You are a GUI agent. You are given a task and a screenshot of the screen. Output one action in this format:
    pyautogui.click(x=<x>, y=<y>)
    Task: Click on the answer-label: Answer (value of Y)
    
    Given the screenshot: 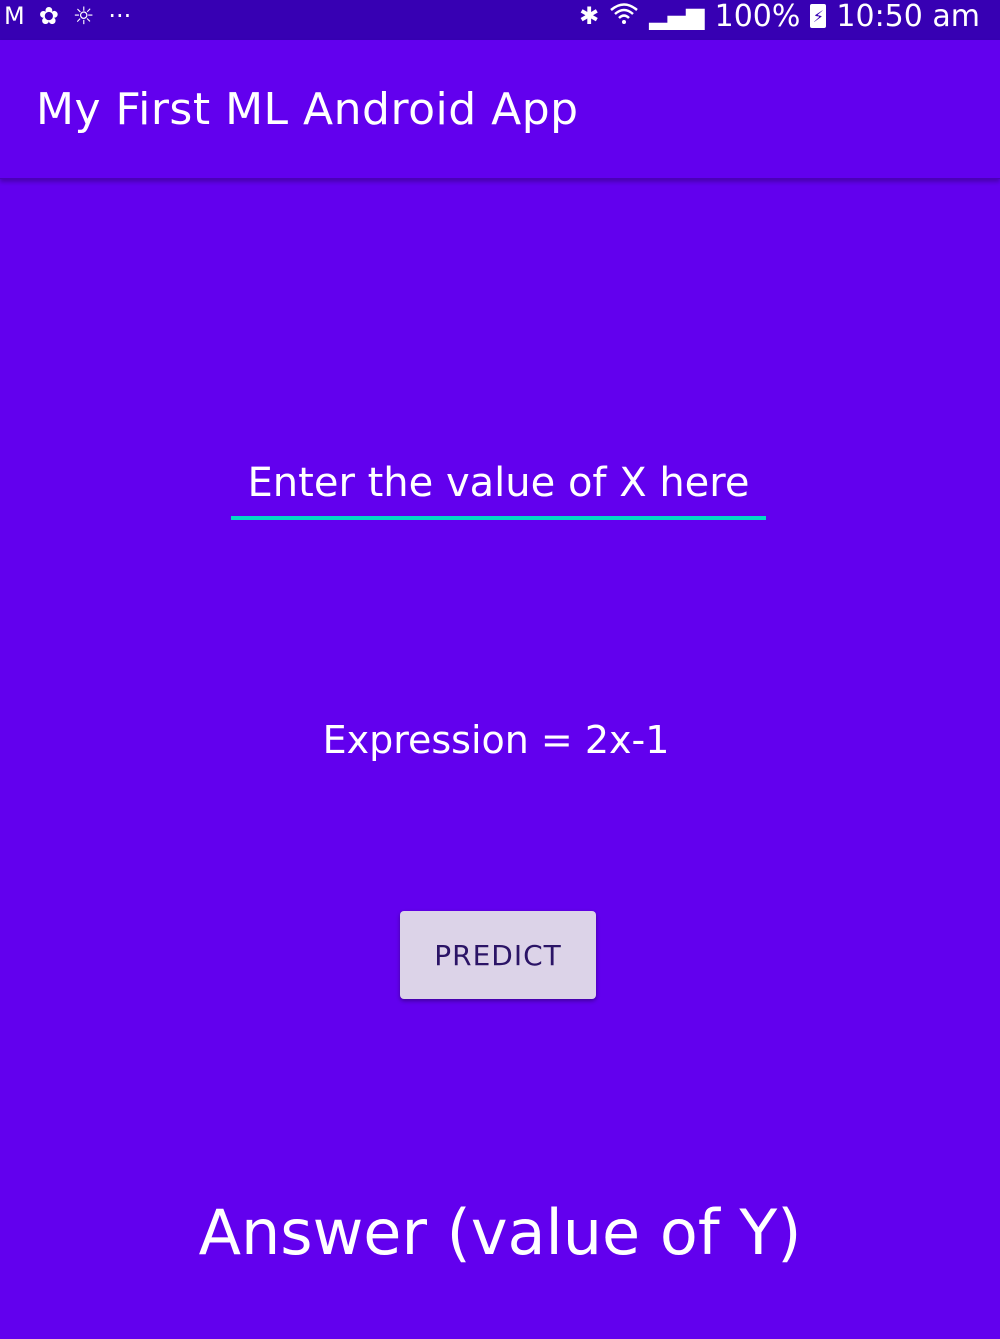 What is the action you would take?
    pyautogui.click(x=500, y=1232)
    